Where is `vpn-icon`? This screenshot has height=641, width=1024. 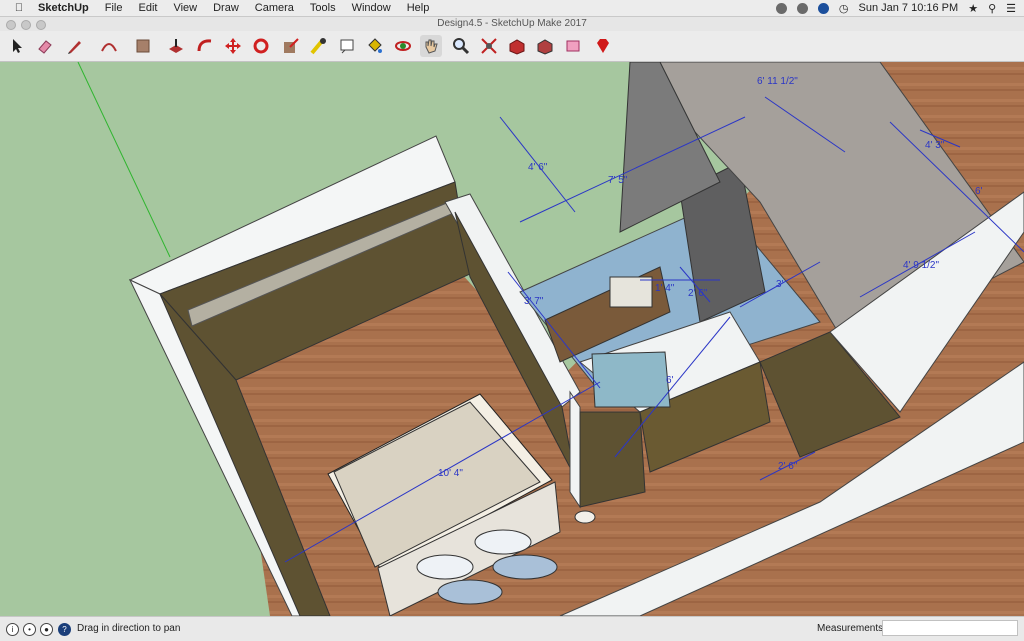 vpn-icon is located at coordinates (823, 8).